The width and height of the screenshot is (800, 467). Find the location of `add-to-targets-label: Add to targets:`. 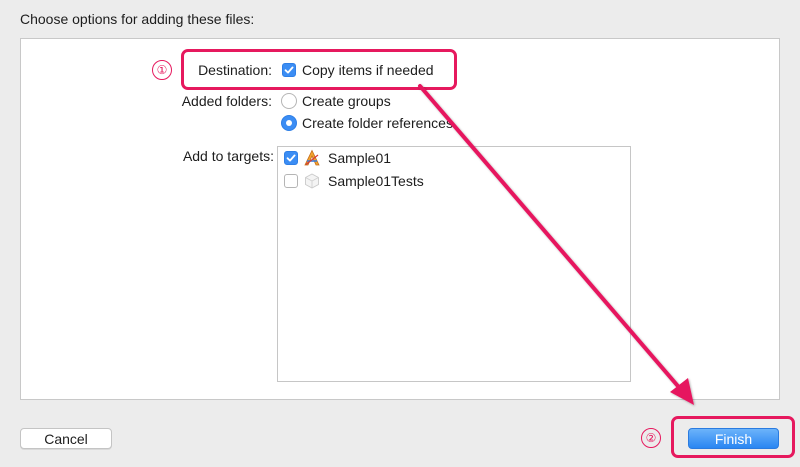

add-to-targets-label: Add to targets: is located at coordinates (228, 156).